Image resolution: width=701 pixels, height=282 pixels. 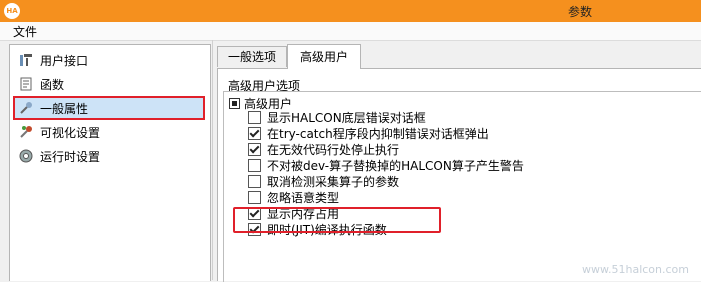 I want to click on option-ignore-semantic-types: 忽略语意类型, so click(x=293, y=197).